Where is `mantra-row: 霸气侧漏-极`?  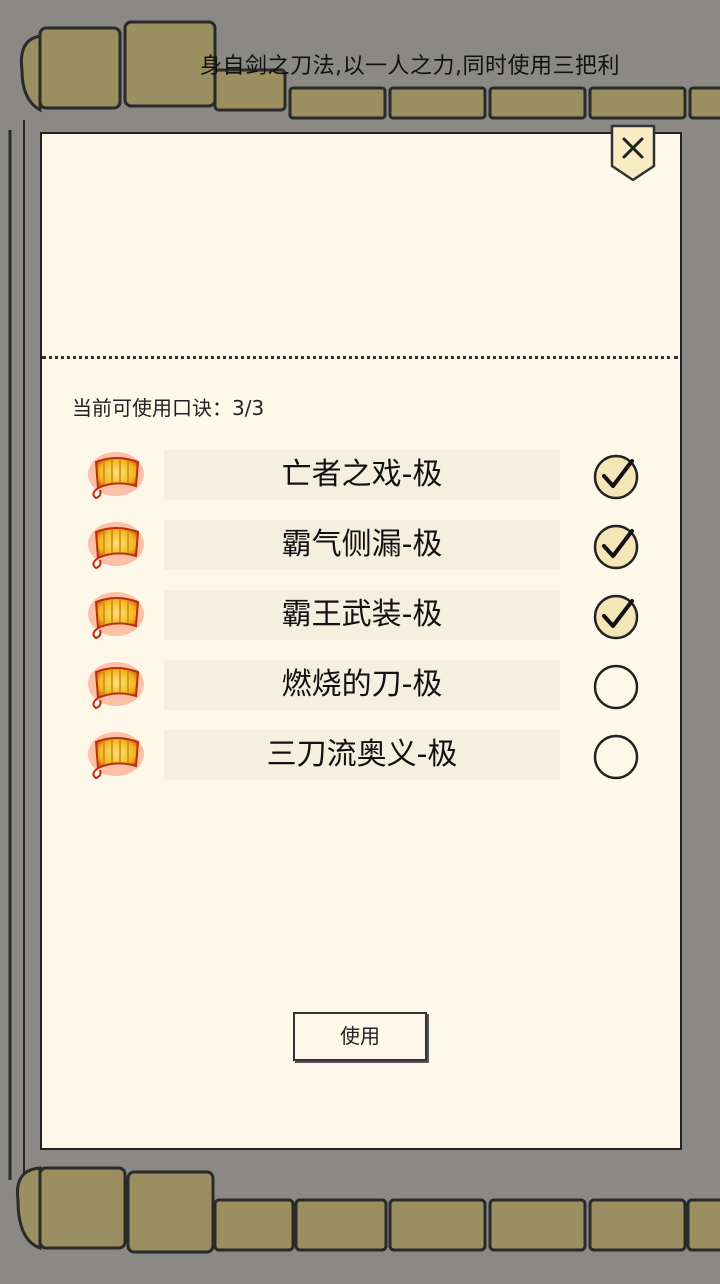
mantra-row: 霸气侧漏-极 is located at coordinates (365, 546).